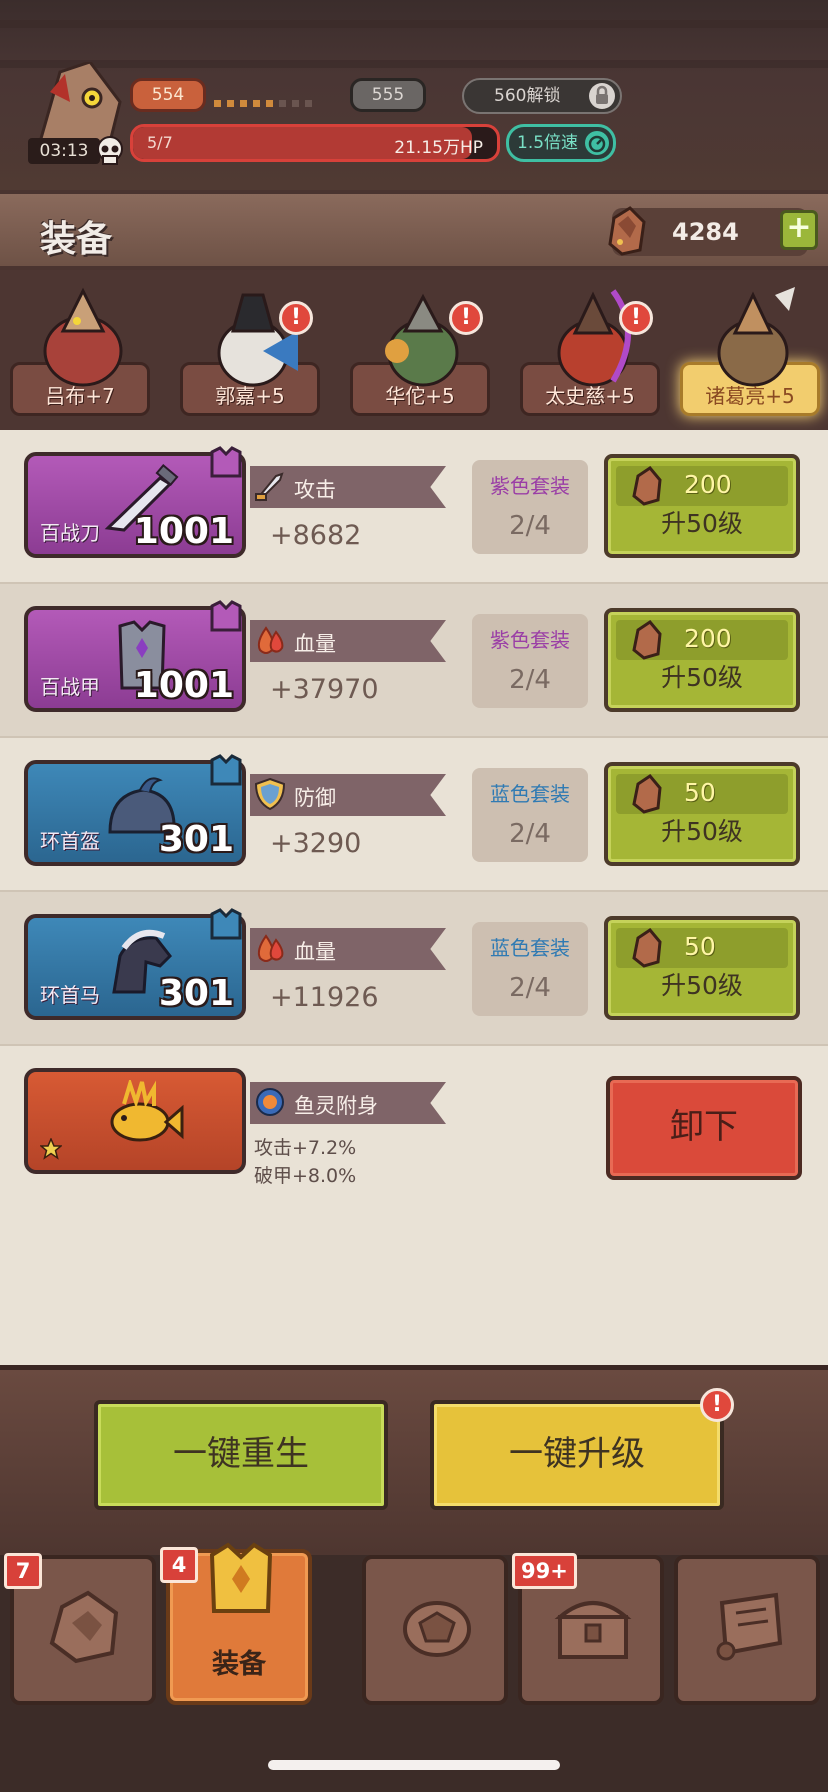 This screenshot has height=1792, width=828. I want to click on scroll-icon, so click(749, 1626).